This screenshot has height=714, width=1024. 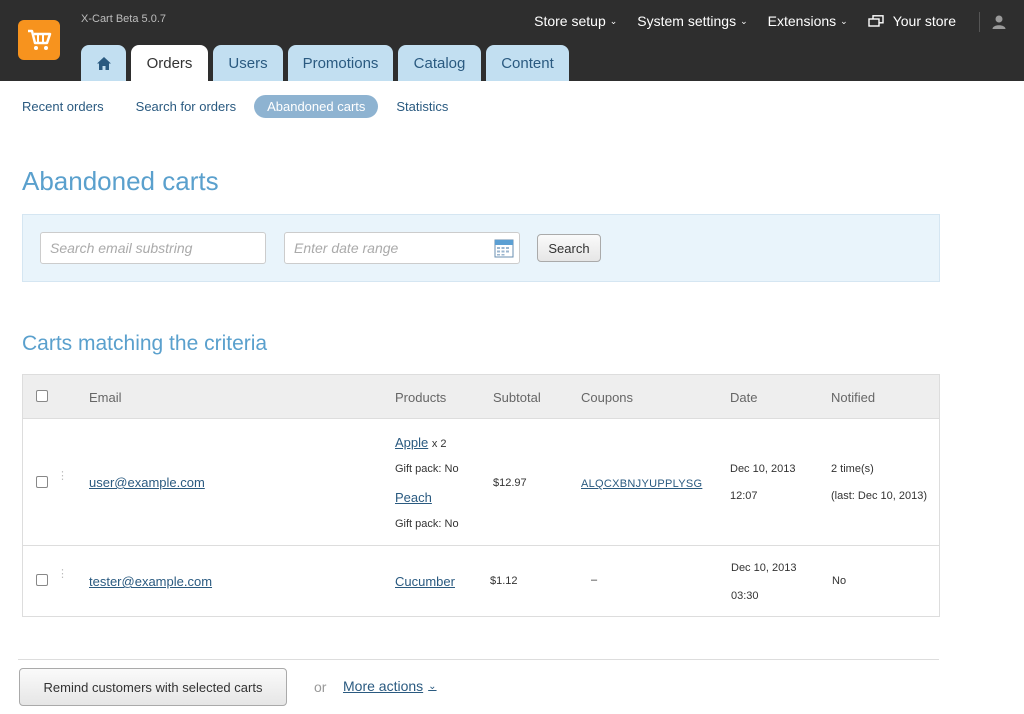 What do you see at coordinates (320, 687) in the screenshot?
I see `or-label: or` at bounding box center [320, 687].